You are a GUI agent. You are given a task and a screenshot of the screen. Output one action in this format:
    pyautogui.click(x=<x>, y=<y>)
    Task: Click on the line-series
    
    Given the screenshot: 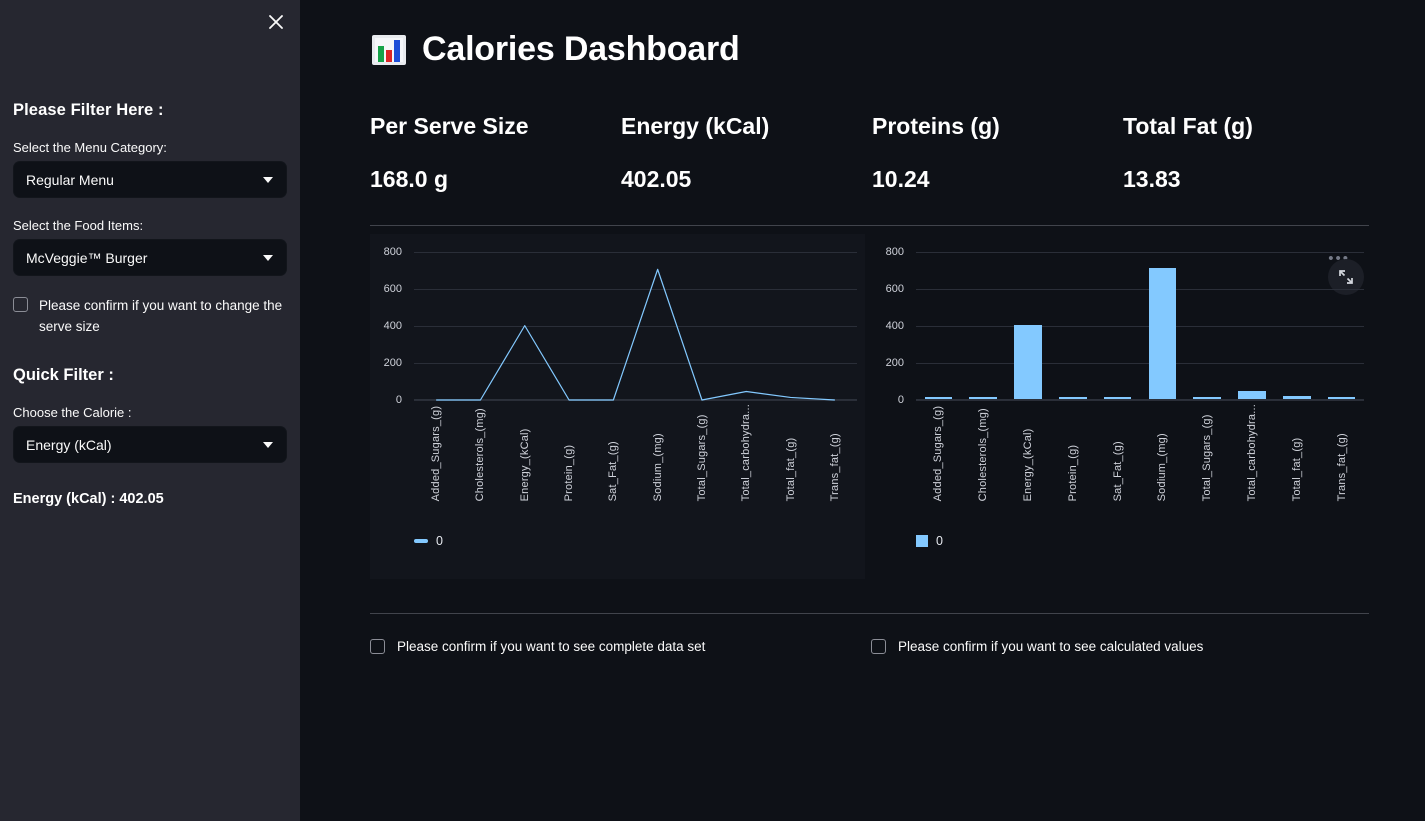 What is the action you would take?
    pyautogui.click(x=635, y=326)
    